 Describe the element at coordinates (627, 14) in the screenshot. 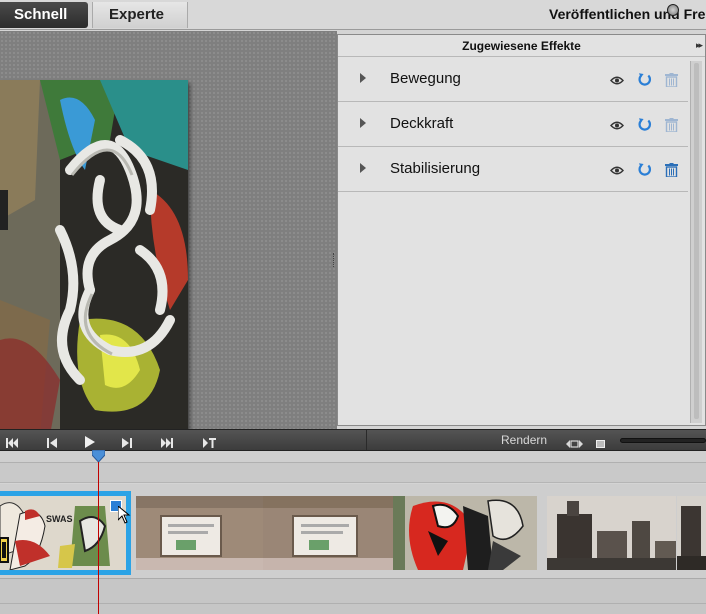

I see `publish-menu: Veröffentlichen und Frei` at that location.